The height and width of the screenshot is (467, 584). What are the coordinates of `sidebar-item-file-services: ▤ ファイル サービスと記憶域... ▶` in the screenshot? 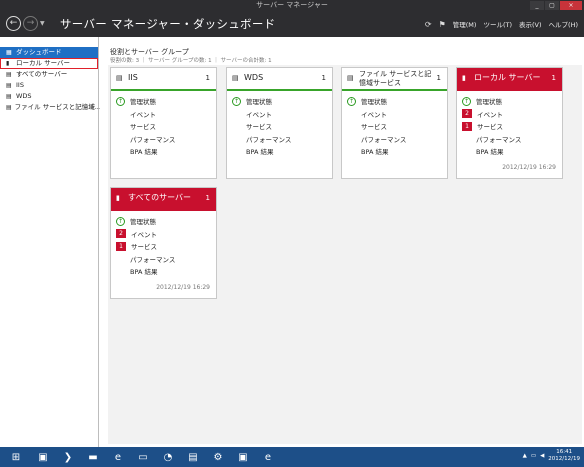 It's located at (50, 107).